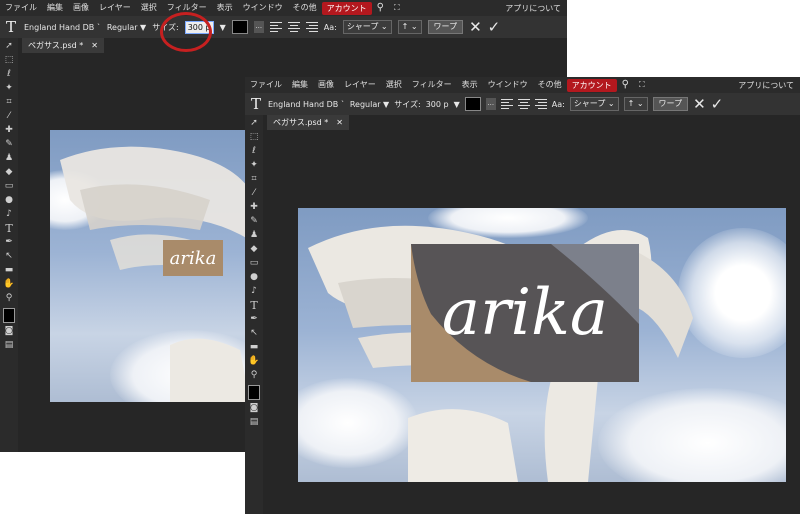  I want to click on pen-tool-icon: ✒, so click(9, 242).